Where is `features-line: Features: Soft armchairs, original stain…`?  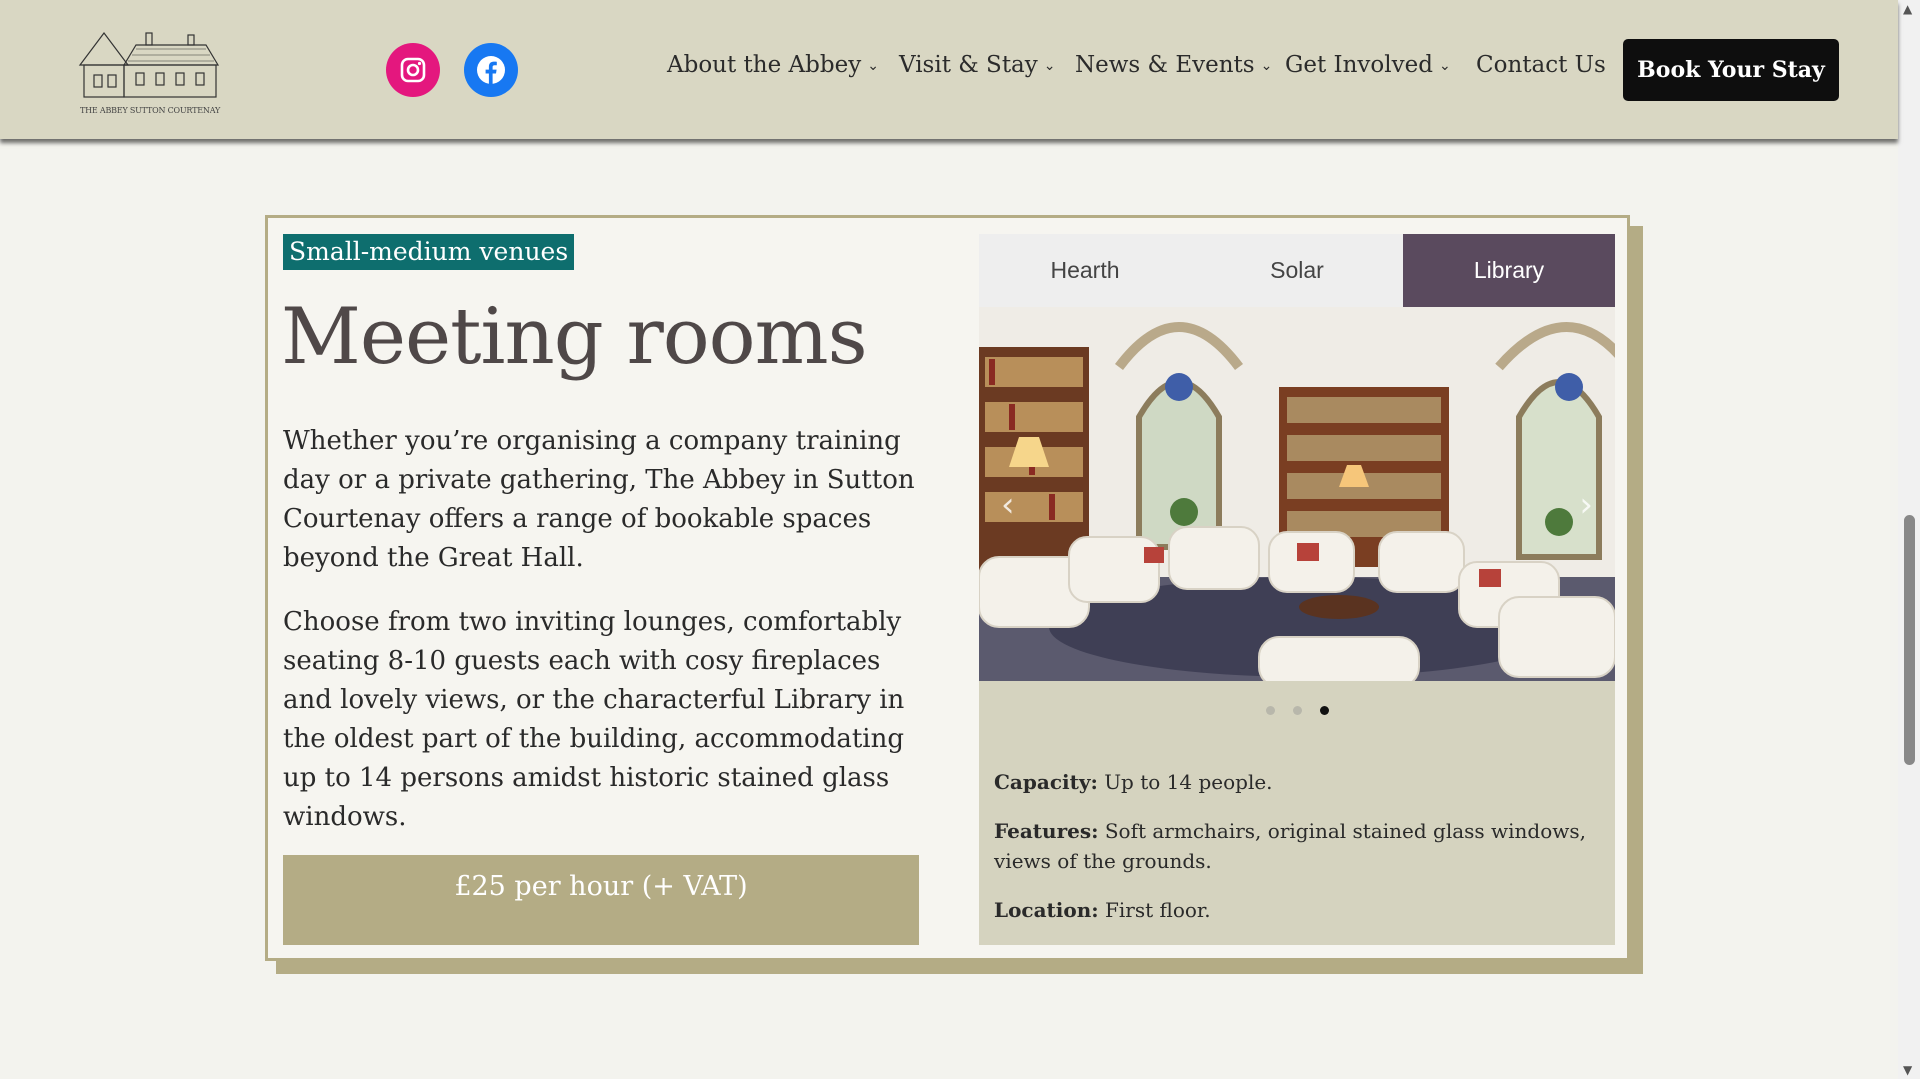
features-line: Features: Soft armchairs, original stain… is located at coordinates (1294, 846).